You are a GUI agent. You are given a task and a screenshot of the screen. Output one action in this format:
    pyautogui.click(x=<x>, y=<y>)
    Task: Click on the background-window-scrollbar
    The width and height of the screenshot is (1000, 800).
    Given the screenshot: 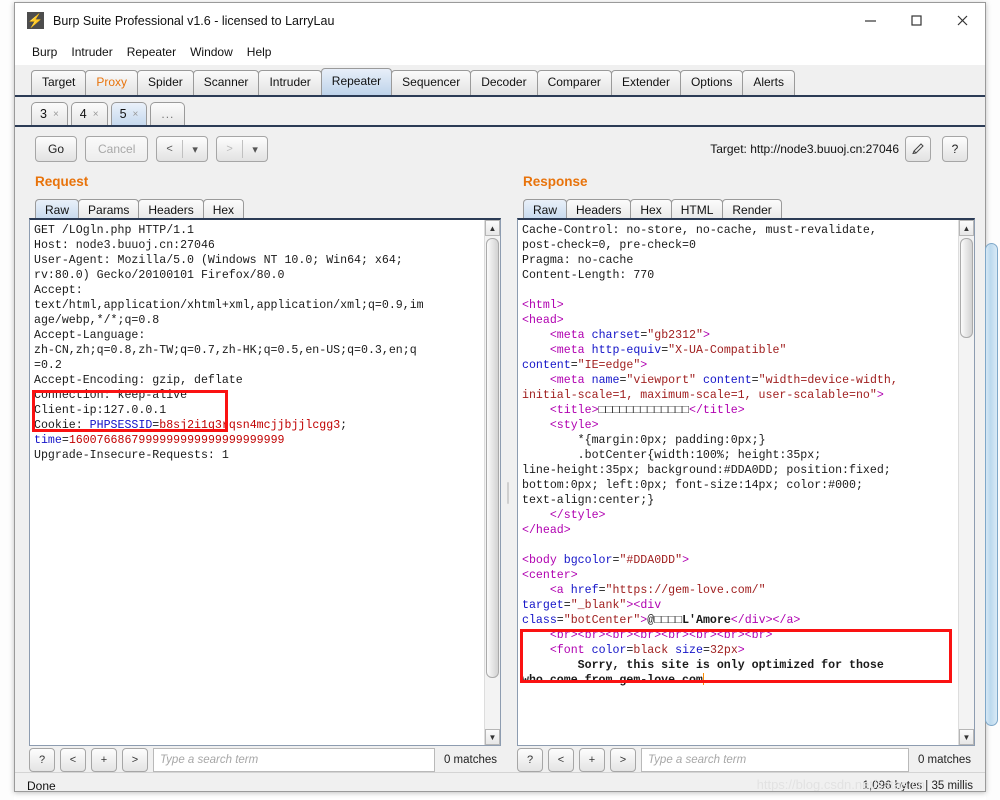 What is the action you would take?
    pyautogui.click(x=991, y=484)
    